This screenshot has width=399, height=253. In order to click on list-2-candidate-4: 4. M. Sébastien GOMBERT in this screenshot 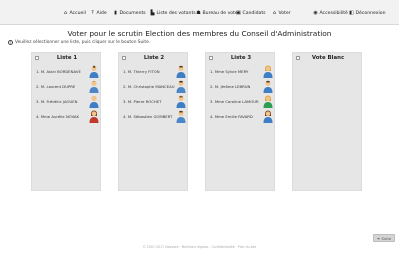, I will do `click(155, 117)`.